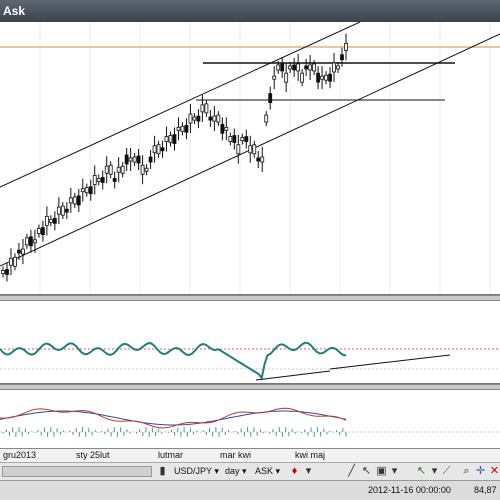 This screenshot has width=500, height=500. I want to click on draw-line-icon: ╱, so click(351, 471).